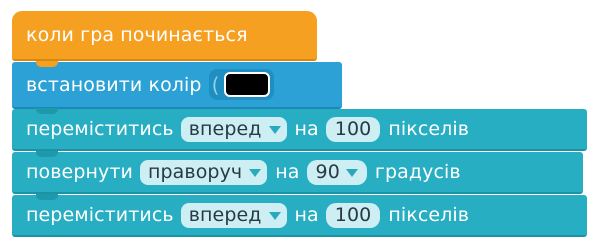 The height and width of the screenshot is (240, 591). I want to click on set-color-label: встановити колір, so click(114, 84).